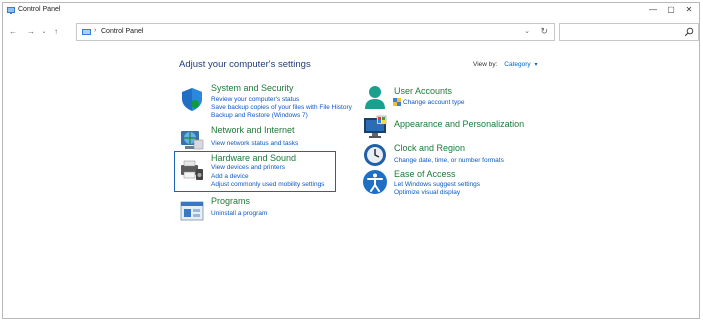 Image resolution: width=703 pixels, height=321 pixels. Describe the element at coordinates (459, 124) in the screenshot. I see `appearance-personalization-link: Appearance and Personalization` at that location.